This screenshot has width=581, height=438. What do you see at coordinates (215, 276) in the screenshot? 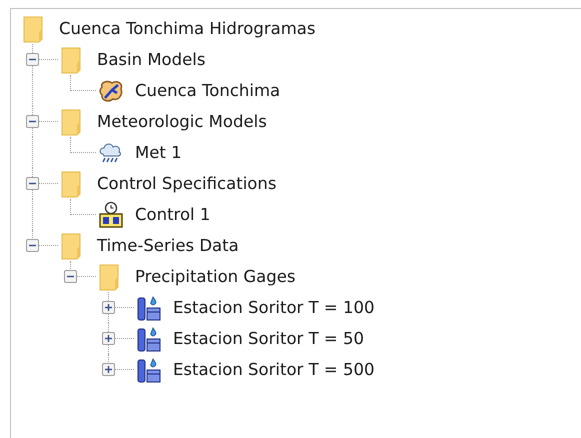
I see `tree-item-label: Precipitation Gages` at bounding box center [215, 276].